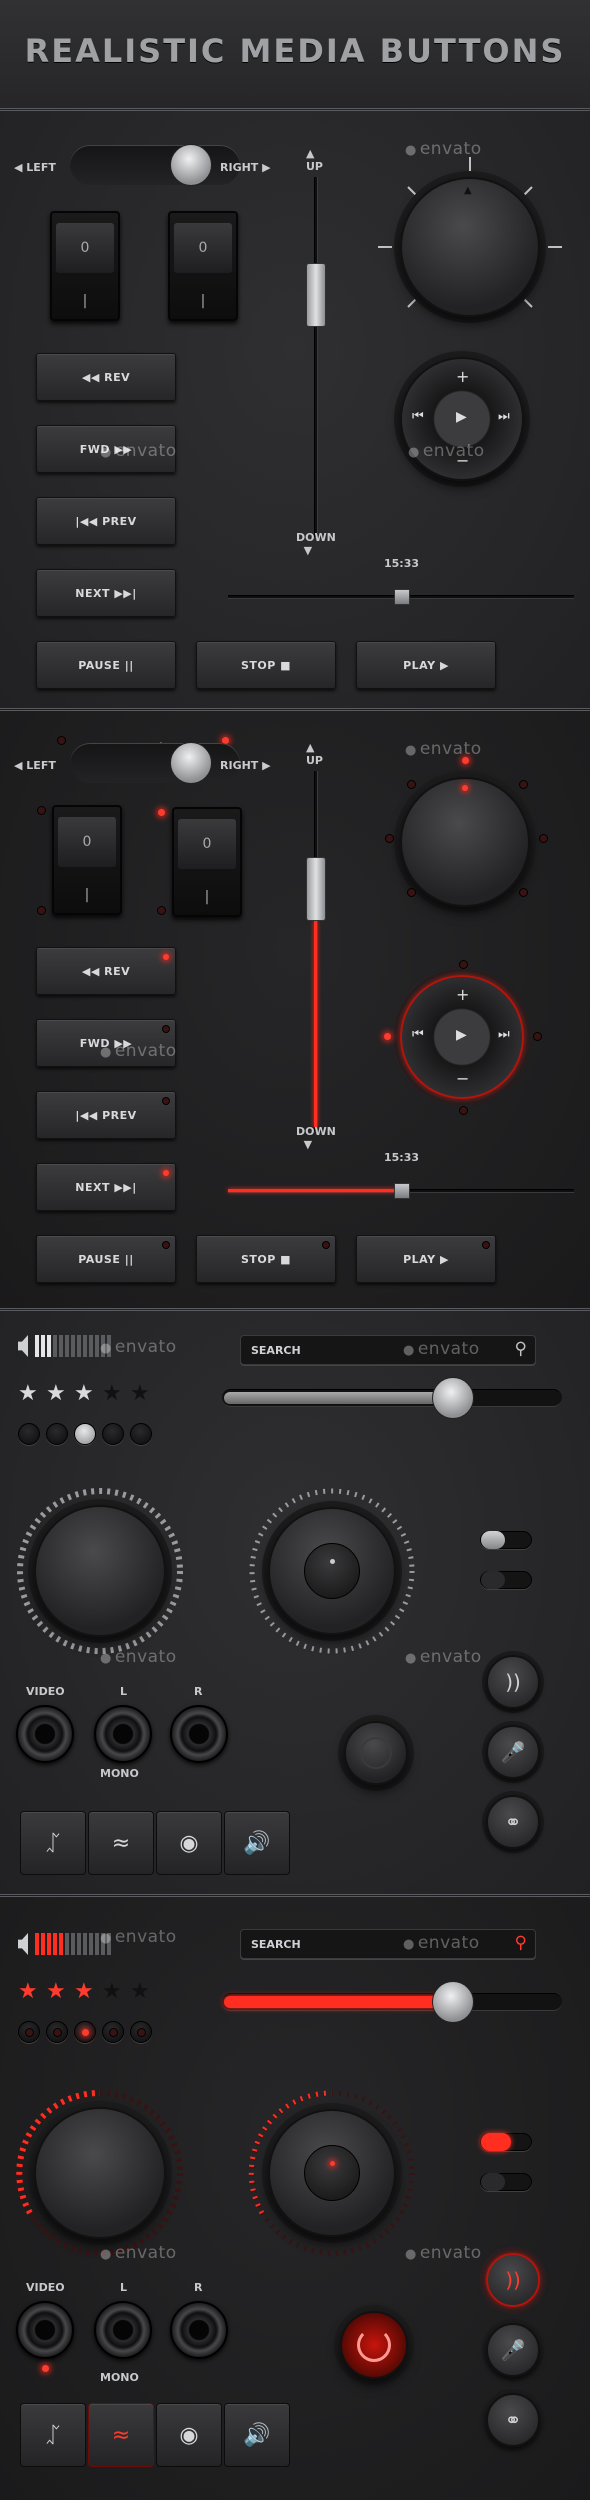 The image size is (590, 2500). Describe the element at coordinates (35, 765) in the screenshot. I see `toggle-left-label: ◀ LEFT` at that location.